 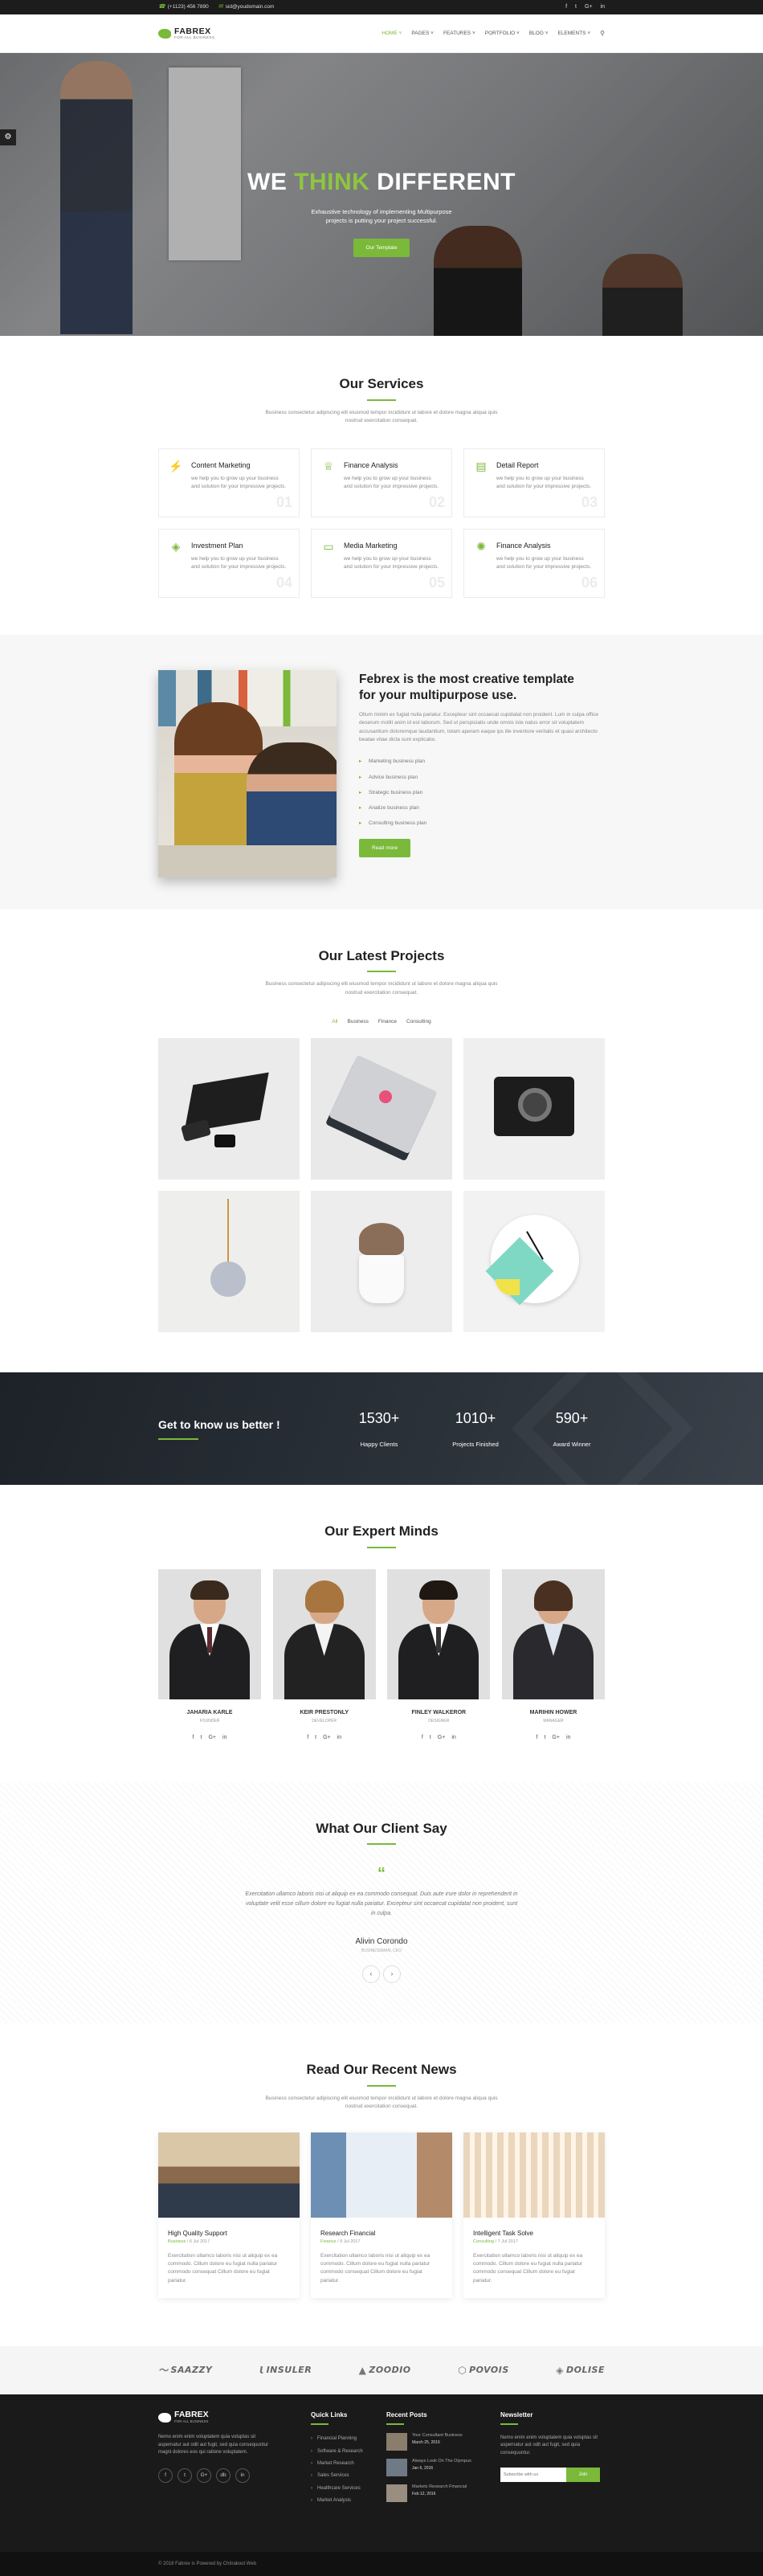 I want to click on recent-post: Always Look On The Olympus Jan 6, 2016, so click(x=443, y=2467).